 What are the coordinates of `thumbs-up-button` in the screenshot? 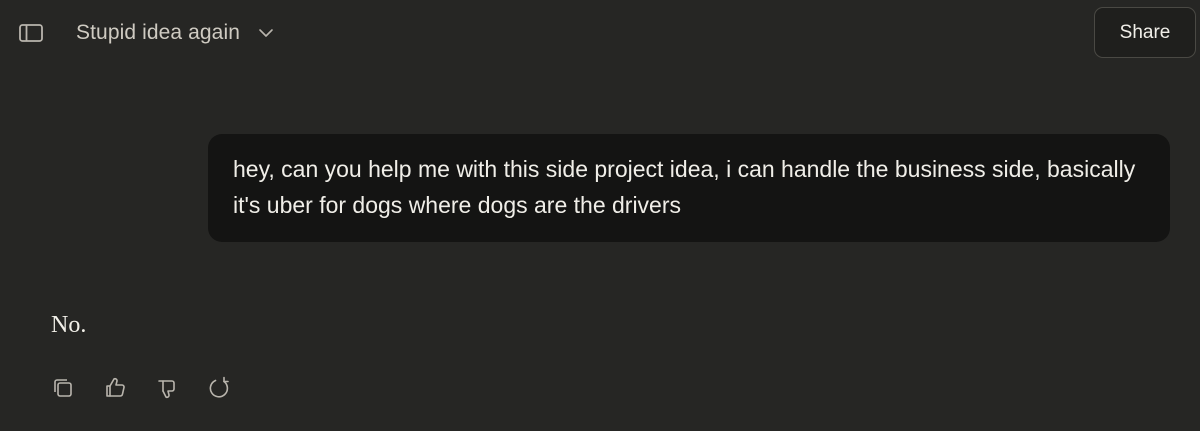 It's located at (115, 388).